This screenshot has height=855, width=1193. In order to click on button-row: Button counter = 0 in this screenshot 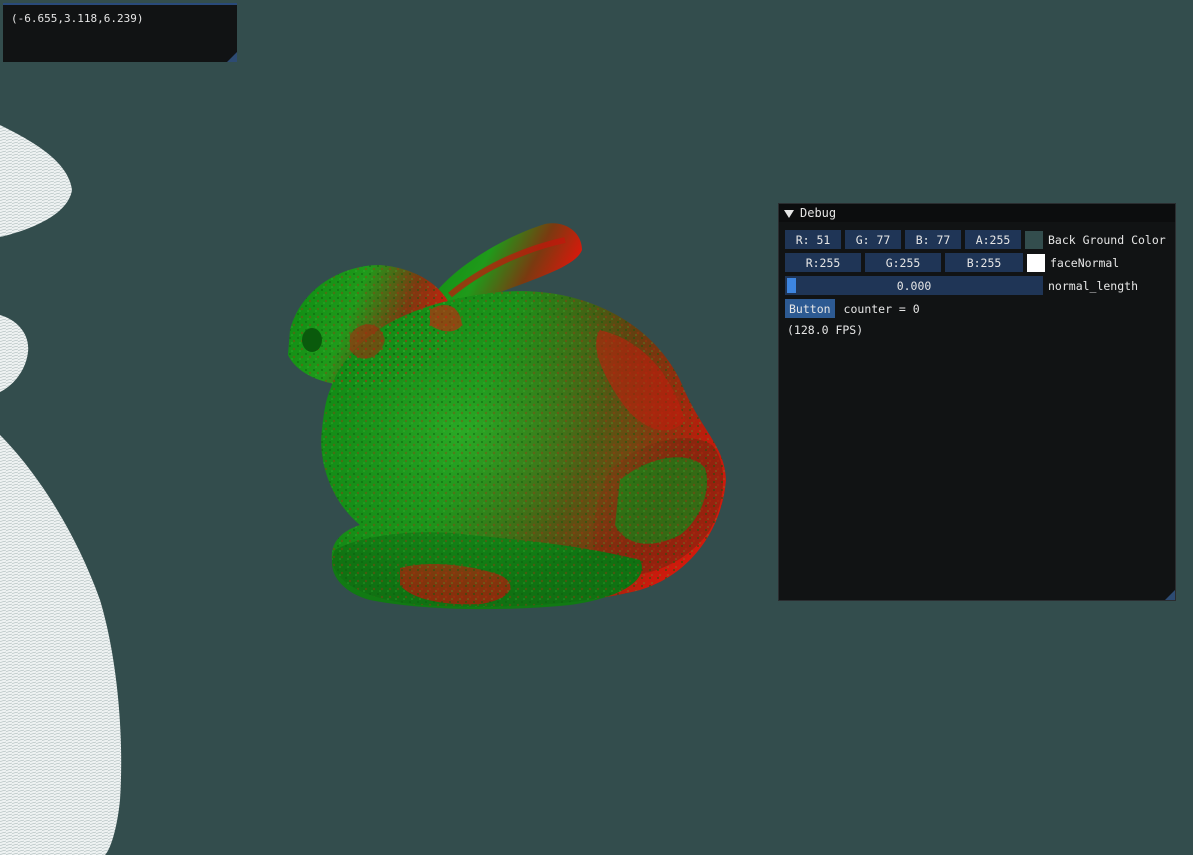, I will do `click(852, 308)`.